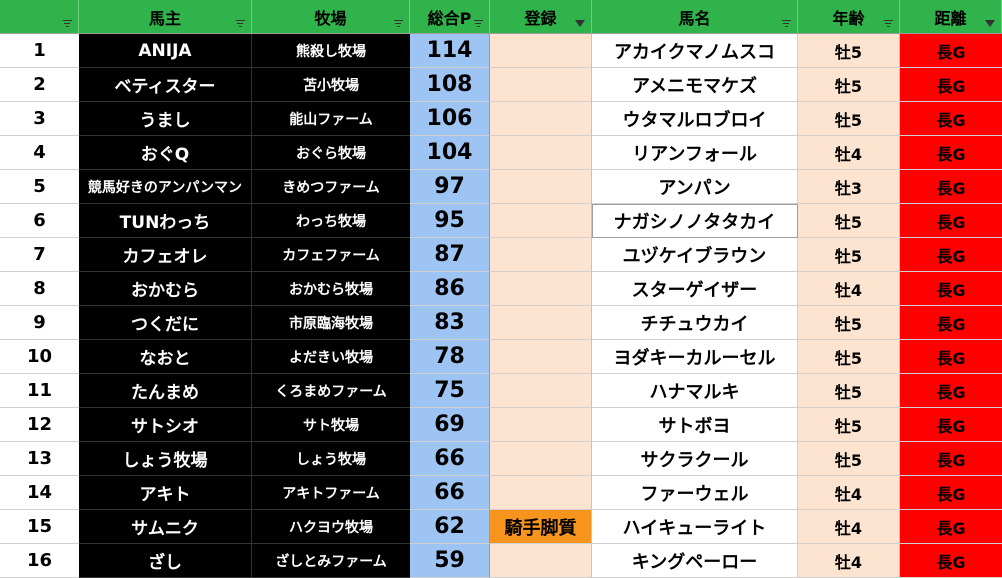 This screenshot has width=1002, height=578. What do you see at coordinates (450, 357) in the screenshot?
I see `cell-points: 78` at bounding box center [450, 357].